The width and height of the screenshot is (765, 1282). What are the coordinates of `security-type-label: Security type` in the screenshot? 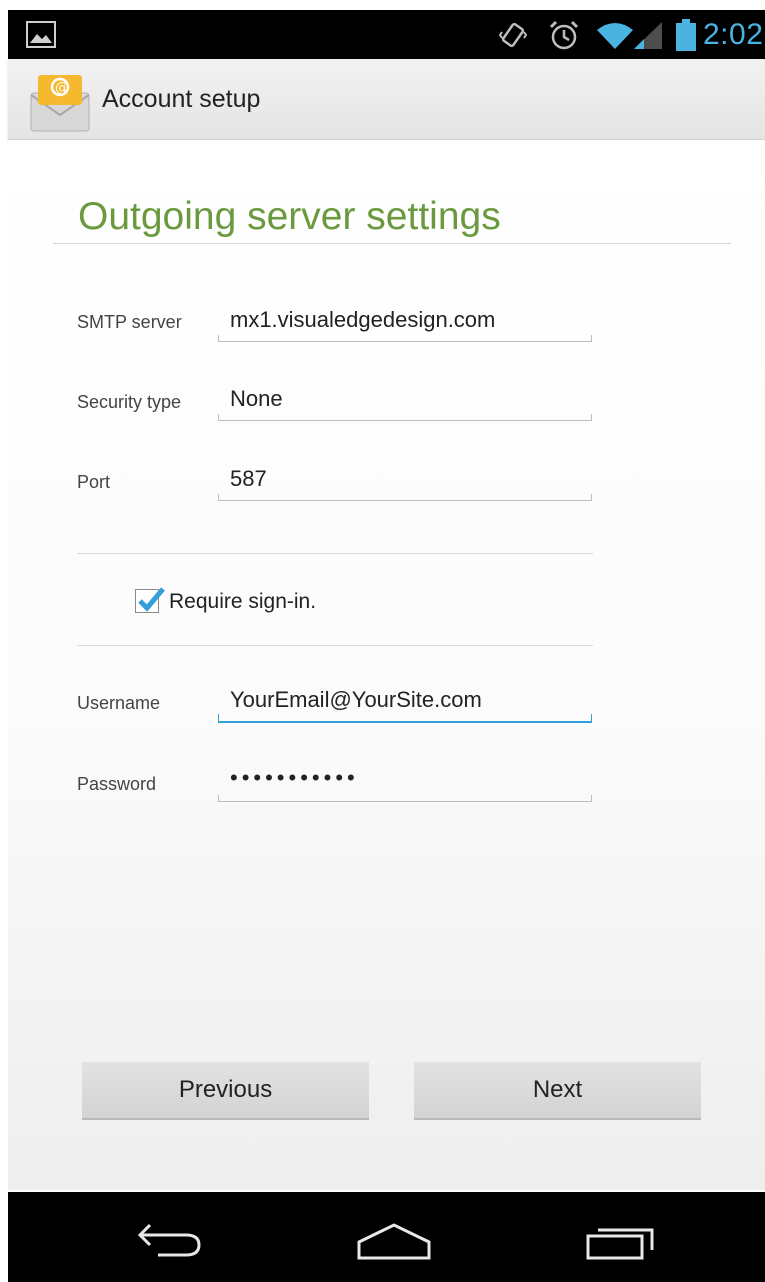 It's located at (129, 402).